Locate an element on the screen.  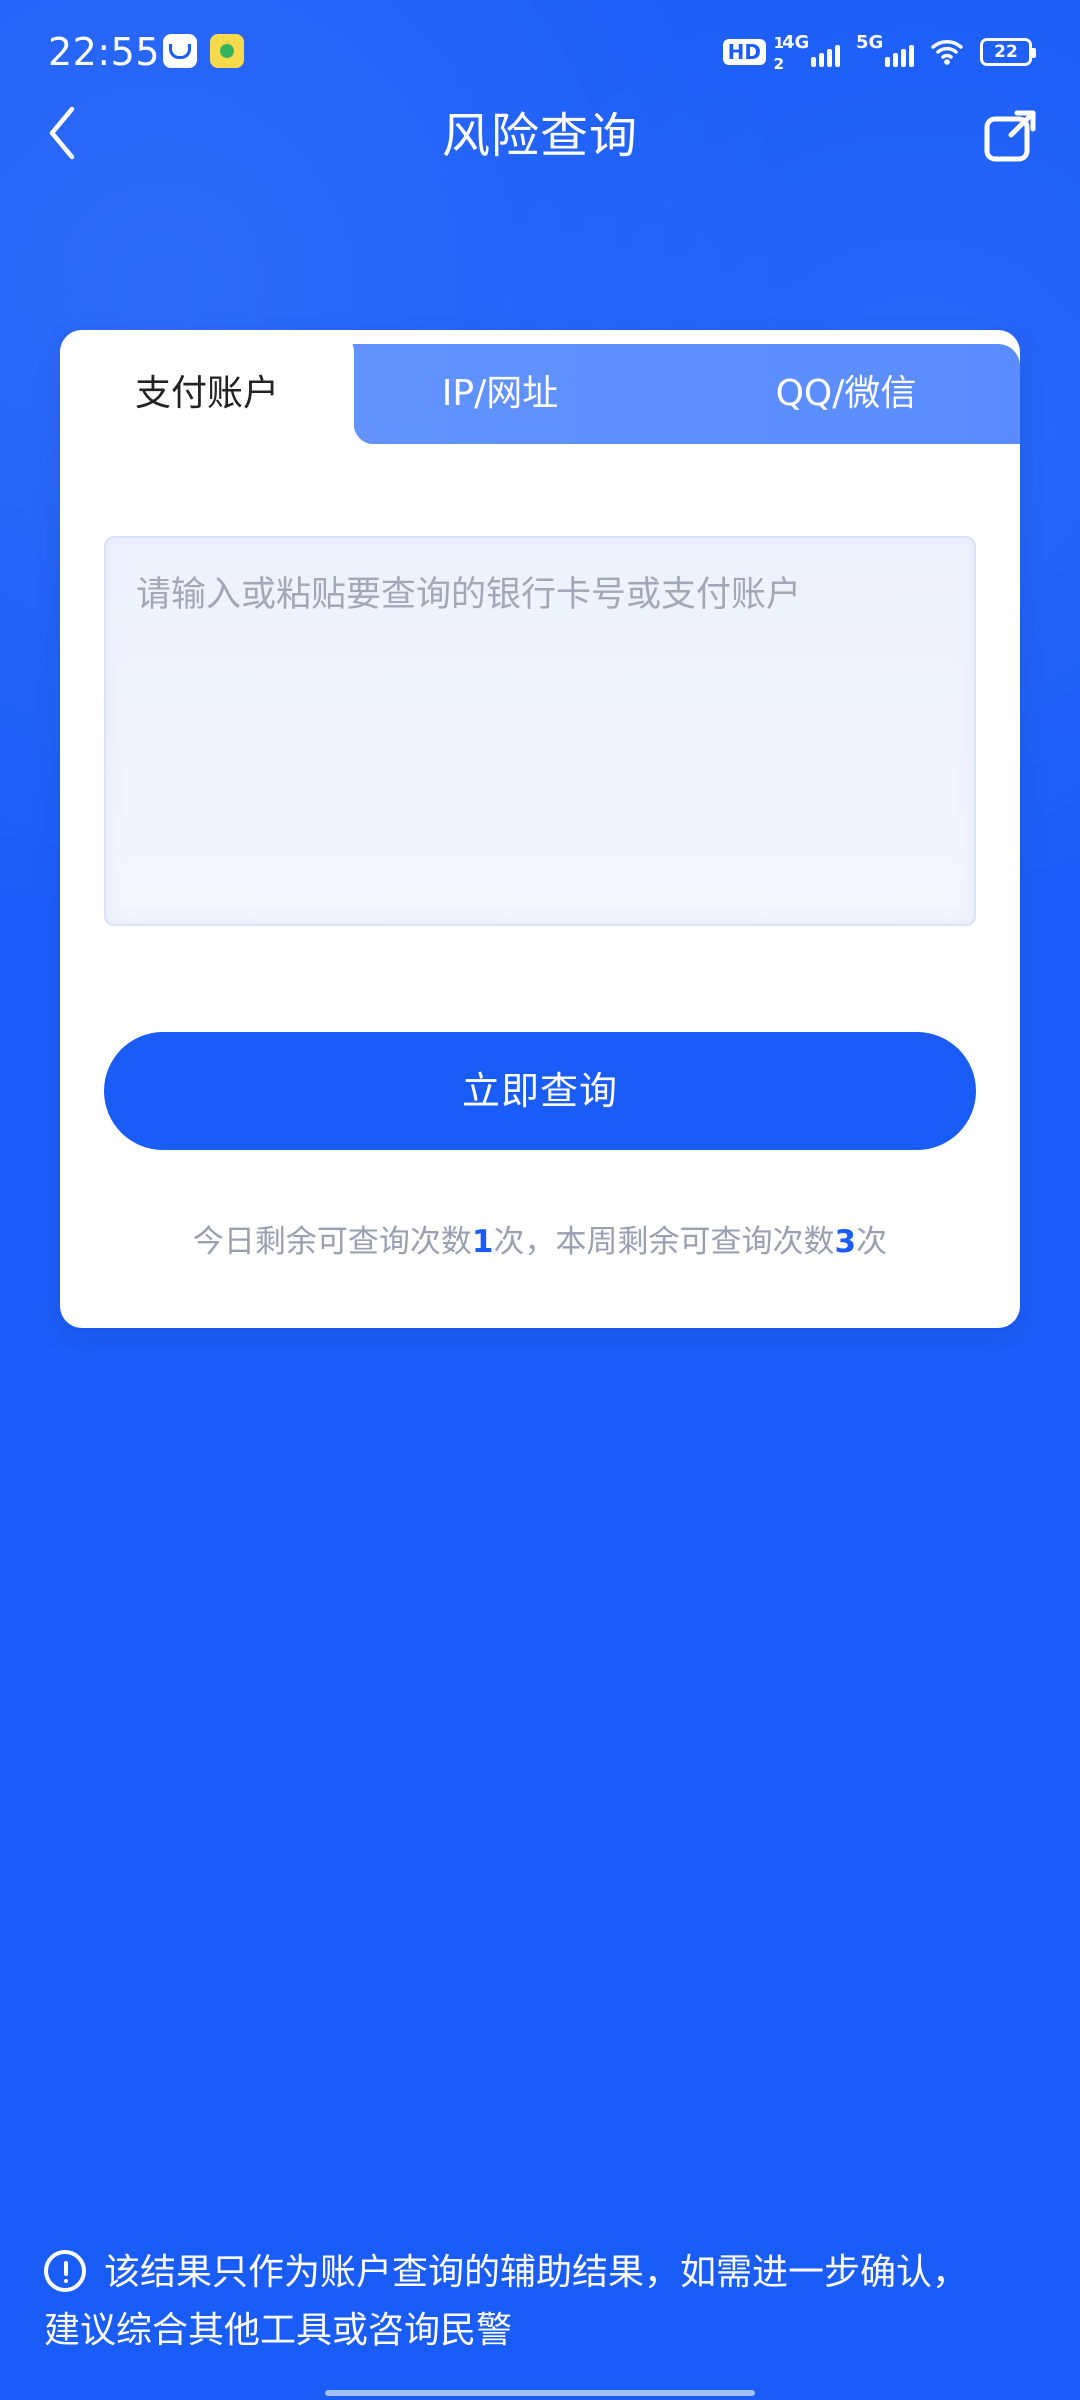
usage-today-count: 1 is located at coordinates (482, 1242).